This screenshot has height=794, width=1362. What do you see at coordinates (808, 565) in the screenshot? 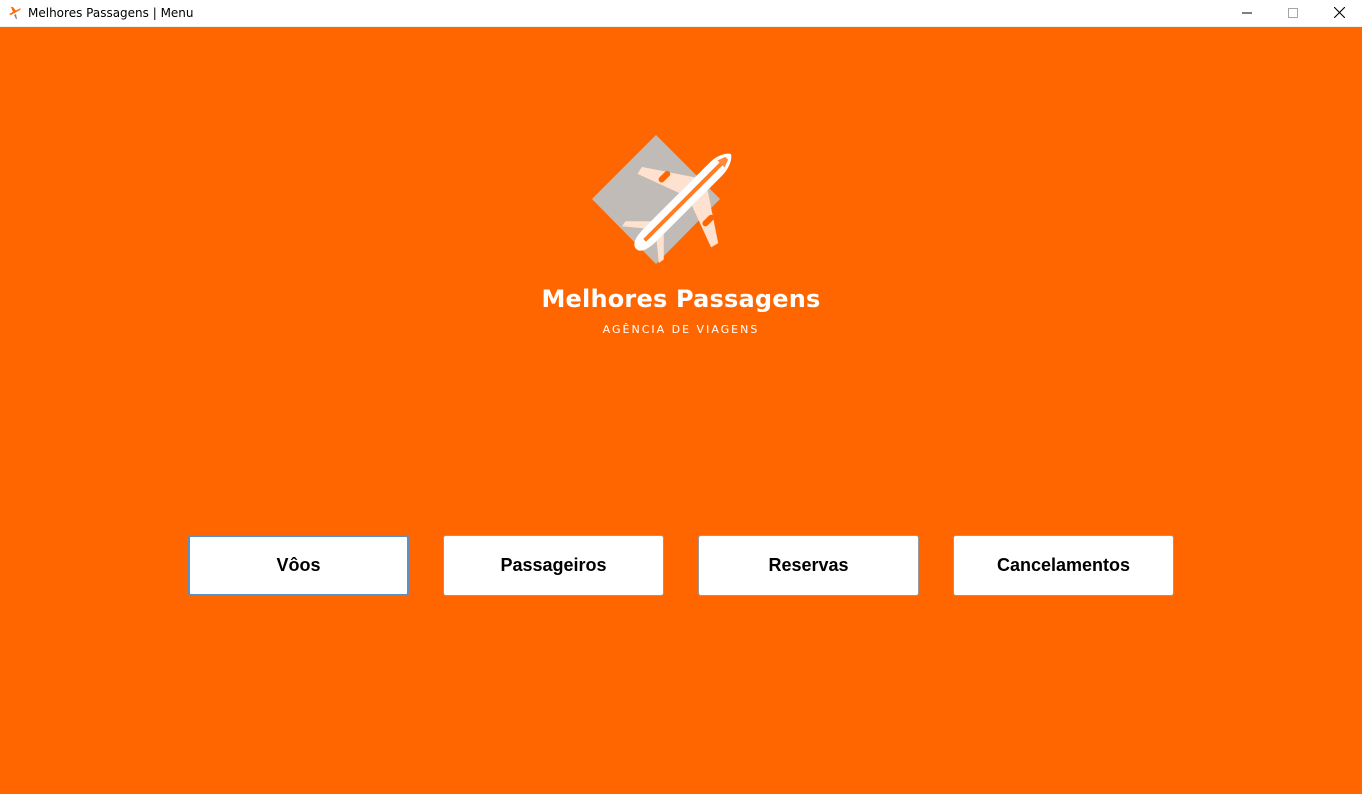
I see `reservas-button: Reservas` at bounding box center [808, 565].